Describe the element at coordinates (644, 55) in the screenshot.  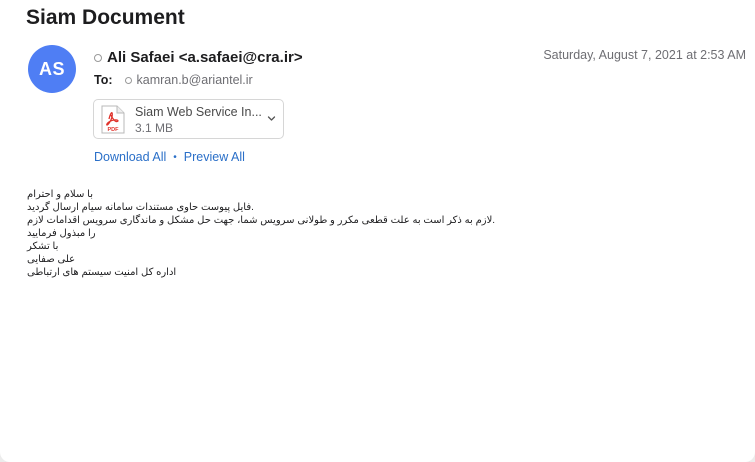
I see `message-date: Saturday, August 7, 2021 at 2:53 AM` at that location.